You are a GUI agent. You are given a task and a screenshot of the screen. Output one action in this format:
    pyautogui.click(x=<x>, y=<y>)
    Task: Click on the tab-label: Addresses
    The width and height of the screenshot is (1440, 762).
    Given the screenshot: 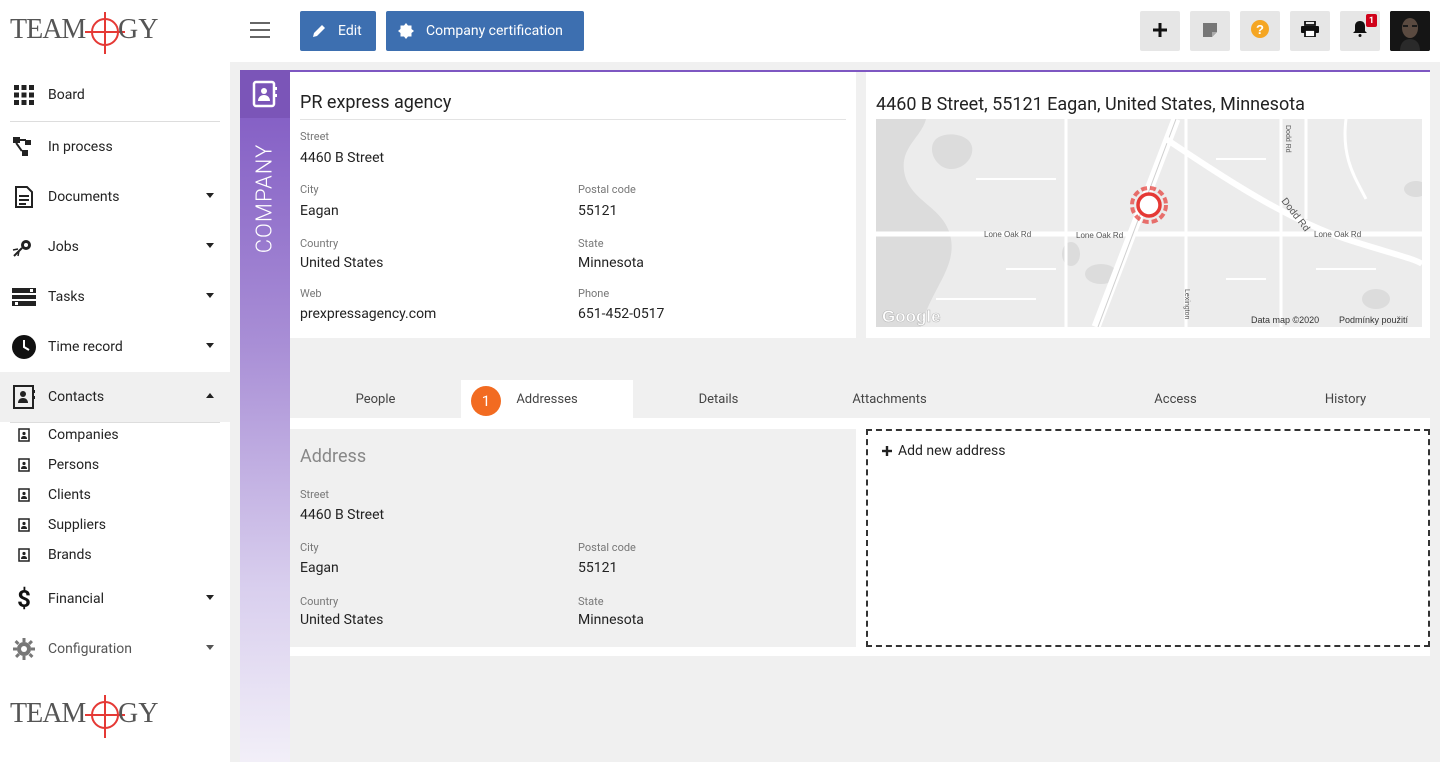 What is the action you would take?
    pyautogui.click(x=547, y=399)
    